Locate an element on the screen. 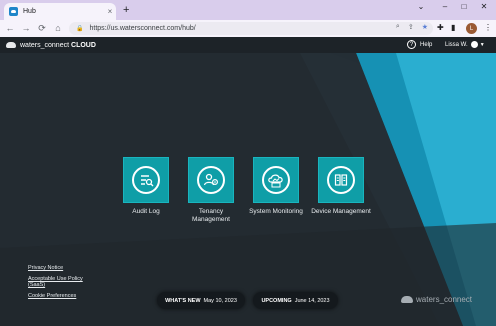 Image resolution: width=496 pixels, height=326 pixels. tenancy-icon is located at coordinates (211, 180).